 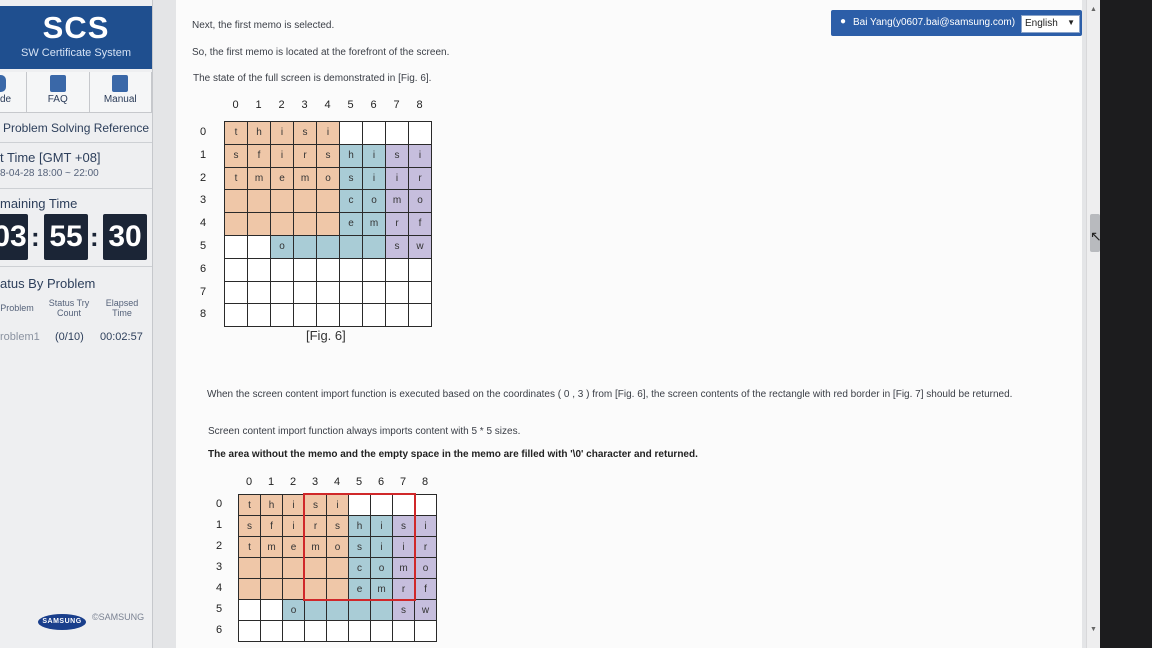 I want to click on logo-subtitle: SW Certificate System, so click(x=76, y=53).